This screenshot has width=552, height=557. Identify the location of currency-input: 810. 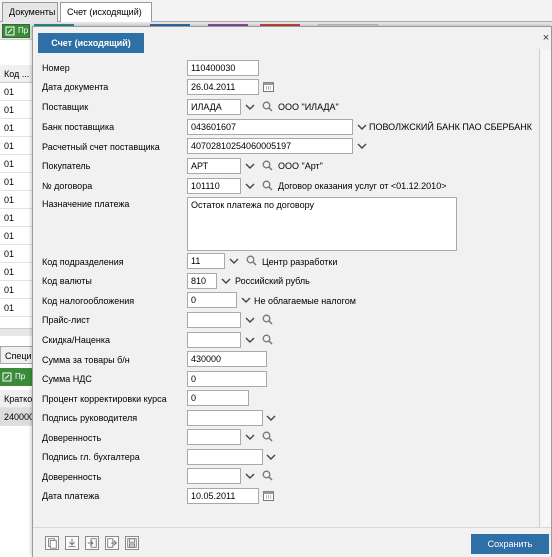
(202, 281).